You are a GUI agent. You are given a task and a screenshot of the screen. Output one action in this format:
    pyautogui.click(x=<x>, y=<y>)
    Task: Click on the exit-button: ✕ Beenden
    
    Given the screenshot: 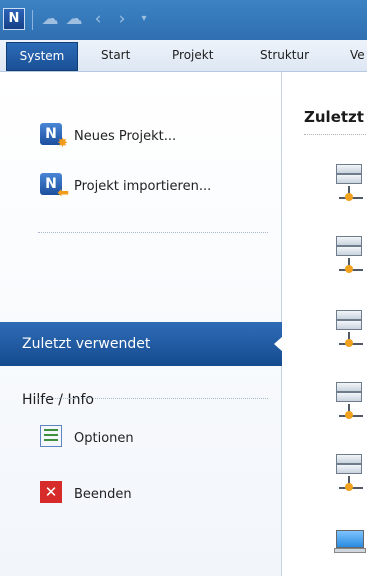 What is the action you would take?
    pyautogui.click(x=86, y=494)
    